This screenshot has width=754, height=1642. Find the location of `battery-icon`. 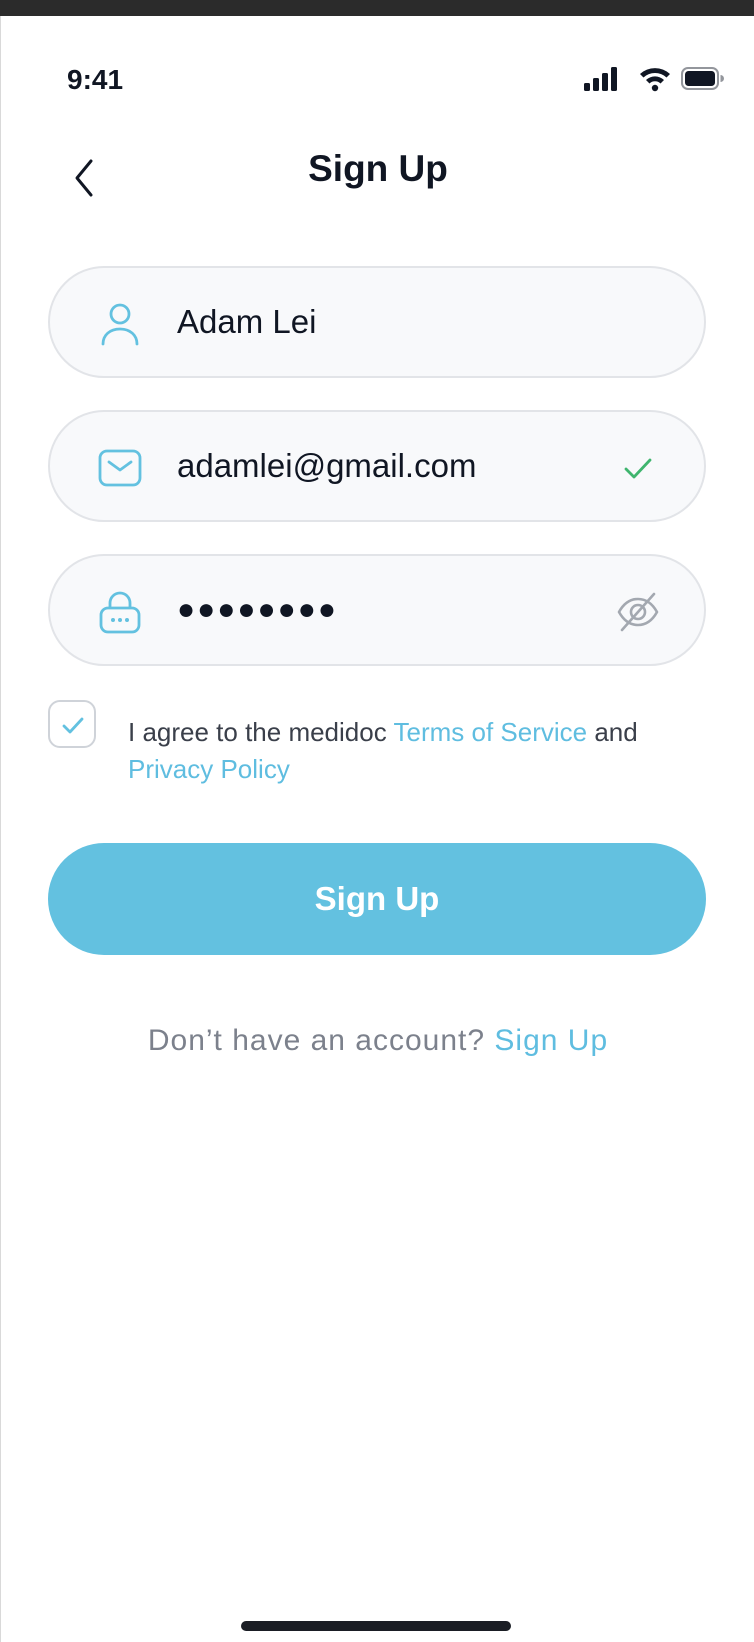

battery-icon is located at coordinates (702, 78).